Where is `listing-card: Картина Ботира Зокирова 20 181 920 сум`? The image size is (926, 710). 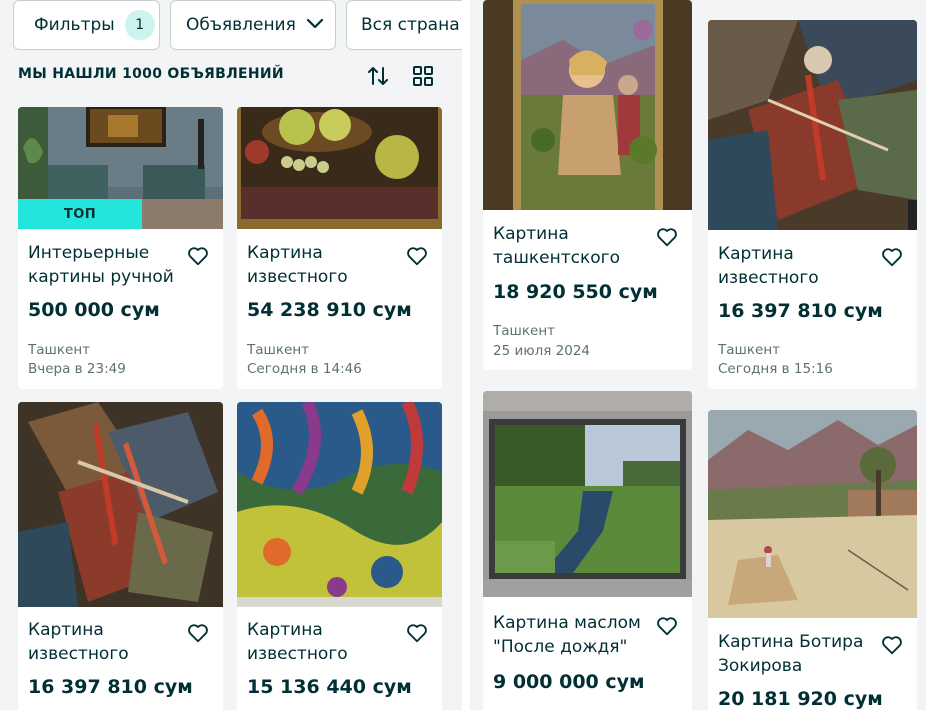 listing-card: Картина Ботира Зокирова 20 181 920 сум is located at coordinates (812, 560).